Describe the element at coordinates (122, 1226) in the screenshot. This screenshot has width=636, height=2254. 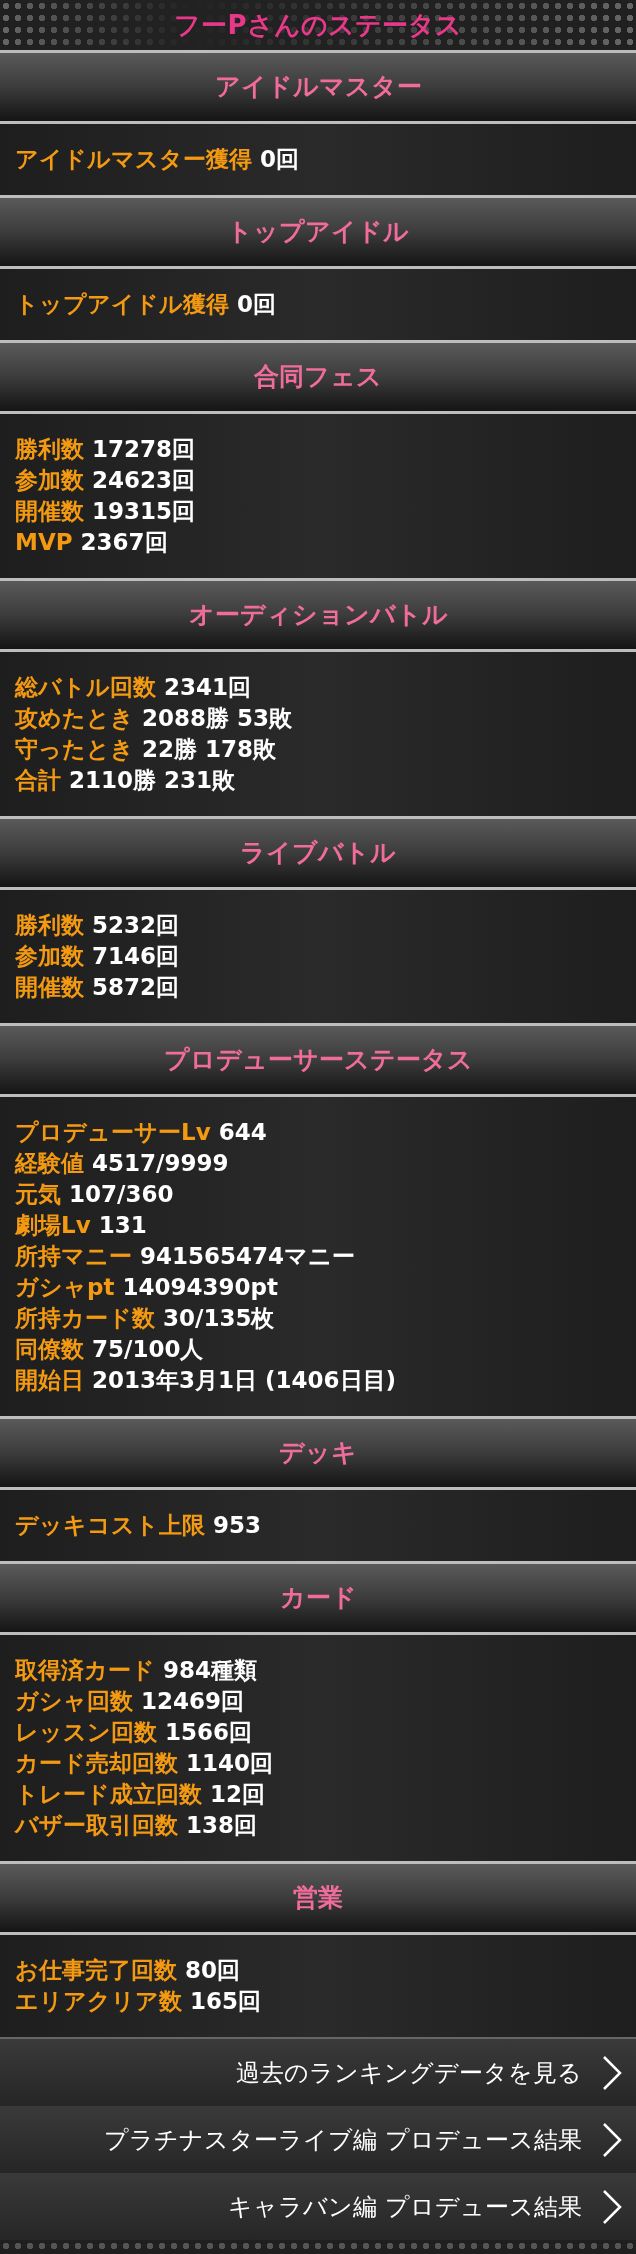
I see `stat-value: 131` at that location.